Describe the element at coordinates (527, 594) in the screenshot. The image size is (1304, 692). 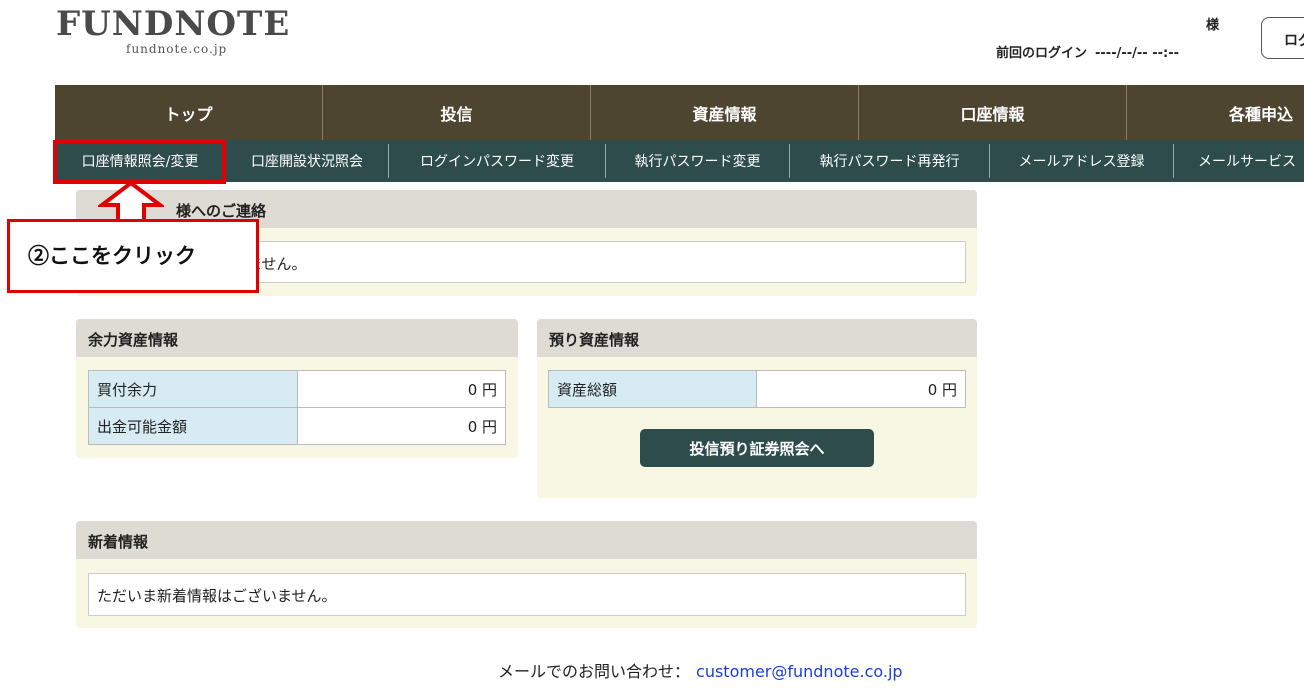
I see `news-message: ただいま新着情報はございません。` at that location.